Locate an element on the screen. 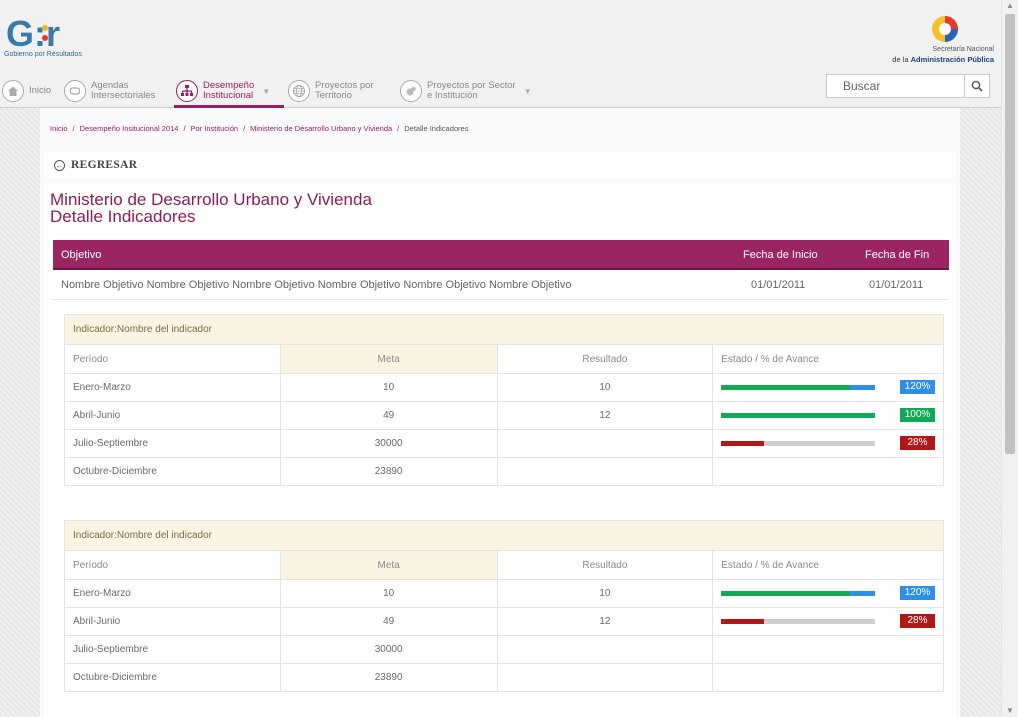 This screenshot has height=717, width=1018. back-label: REGRESAR is located at coordinates (104, 165).